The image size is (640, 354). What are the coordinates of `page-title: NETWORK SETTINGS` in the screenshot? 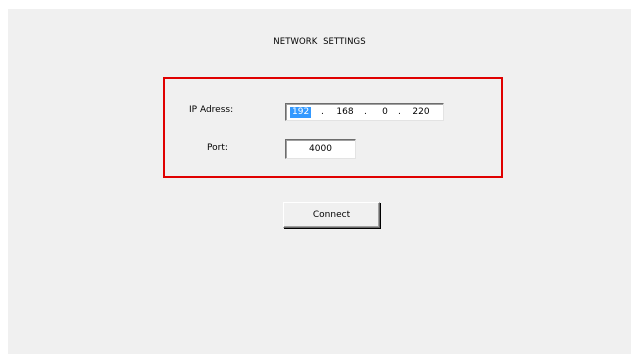 It's located at (319, 42).